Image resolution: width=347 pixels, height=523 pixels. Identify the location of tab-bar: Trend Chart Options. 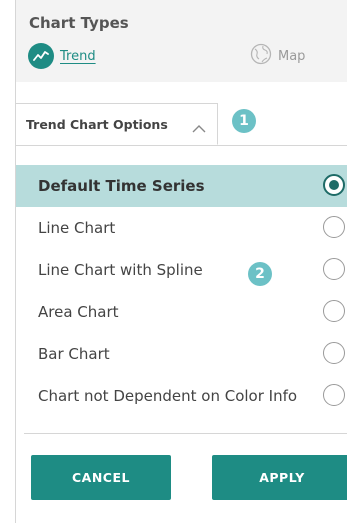
(181, 124).